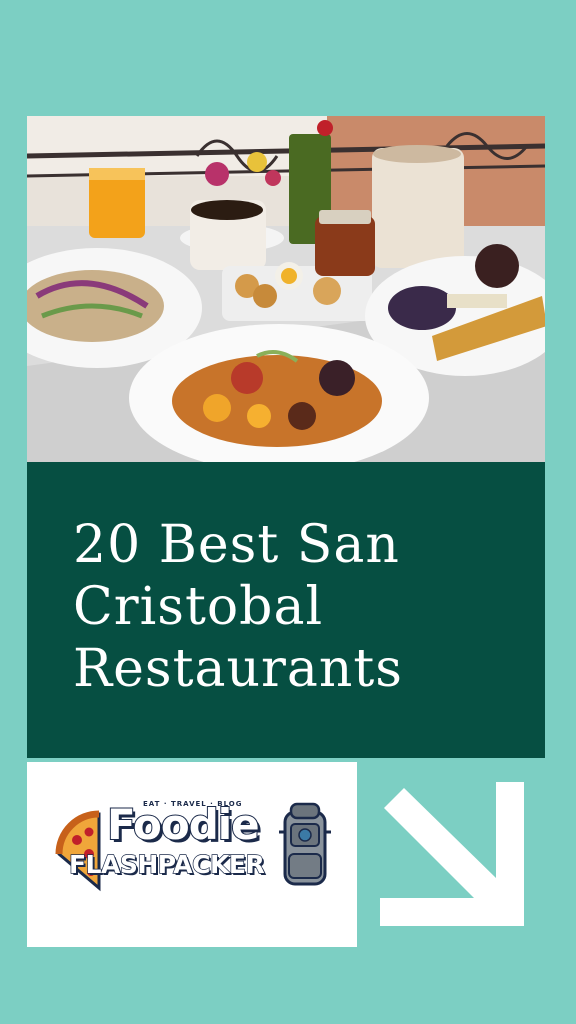 This screenshot has width=576, height=1024. What do you see at coordinates (198, 607) in the screenshot?
I see `title-line-2: Cristobal` at bounding box center [198, 607].